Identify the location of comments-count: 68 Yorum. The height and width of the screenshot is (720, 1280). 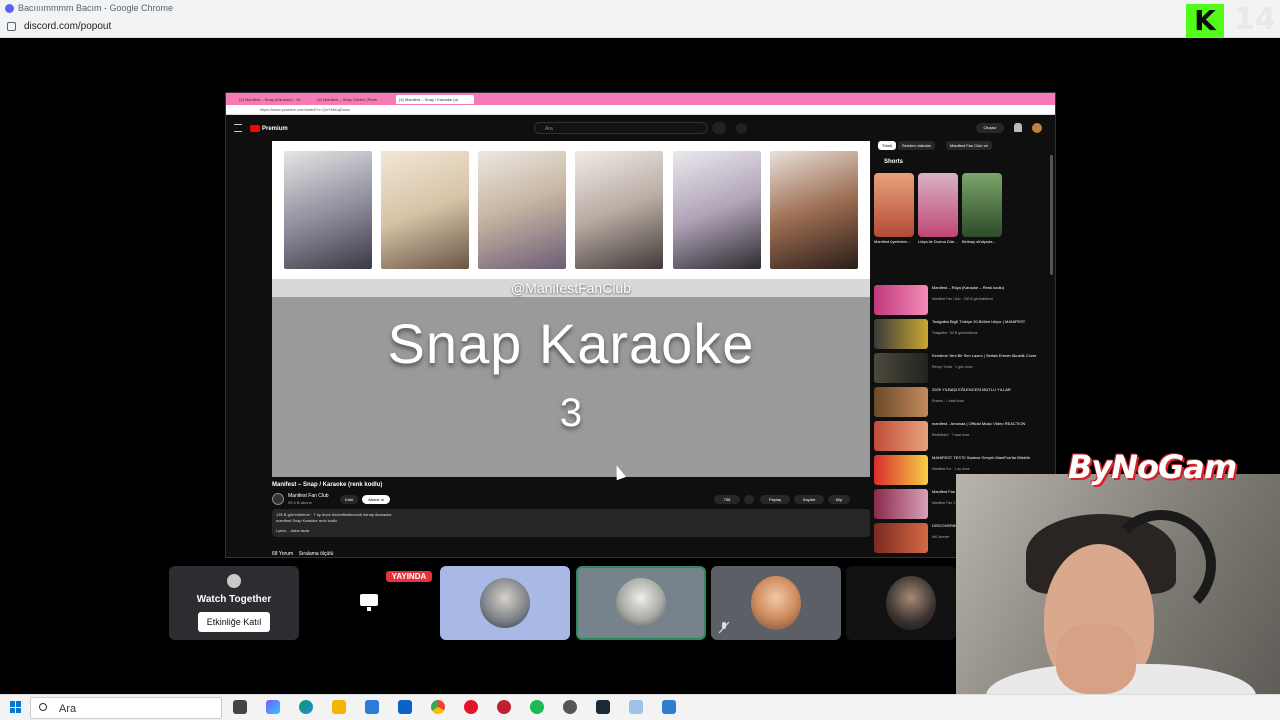
(283, 554).